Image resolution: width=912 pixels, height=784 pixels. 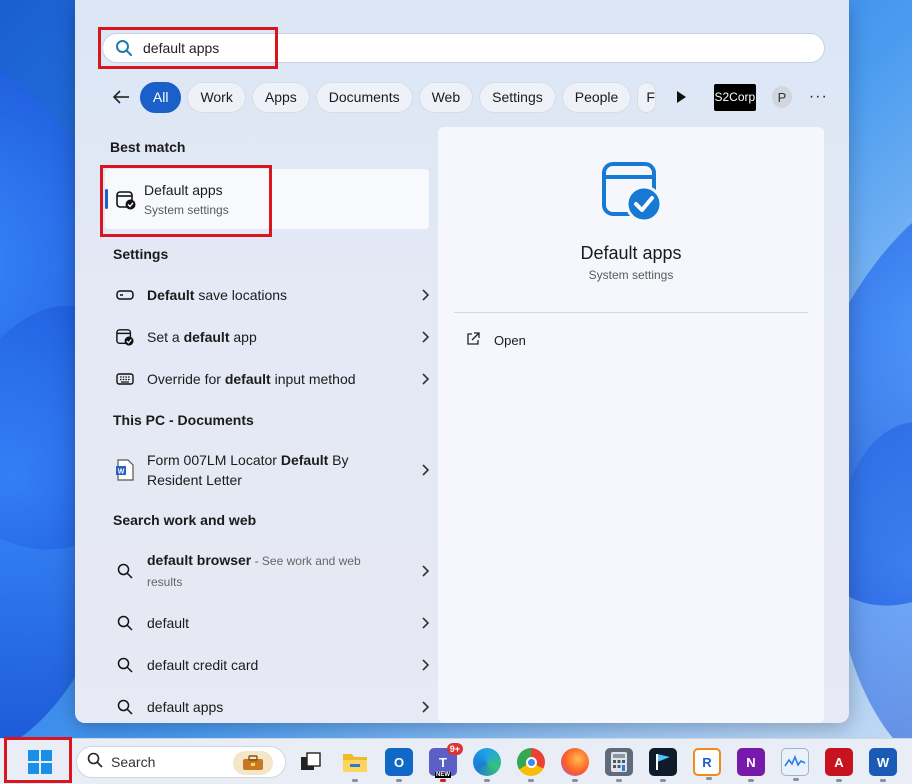 What do you see at coordinates (148, 147) in the screenshot?
I see `best-match-heading: Best match` at bounding box center [148, 147].